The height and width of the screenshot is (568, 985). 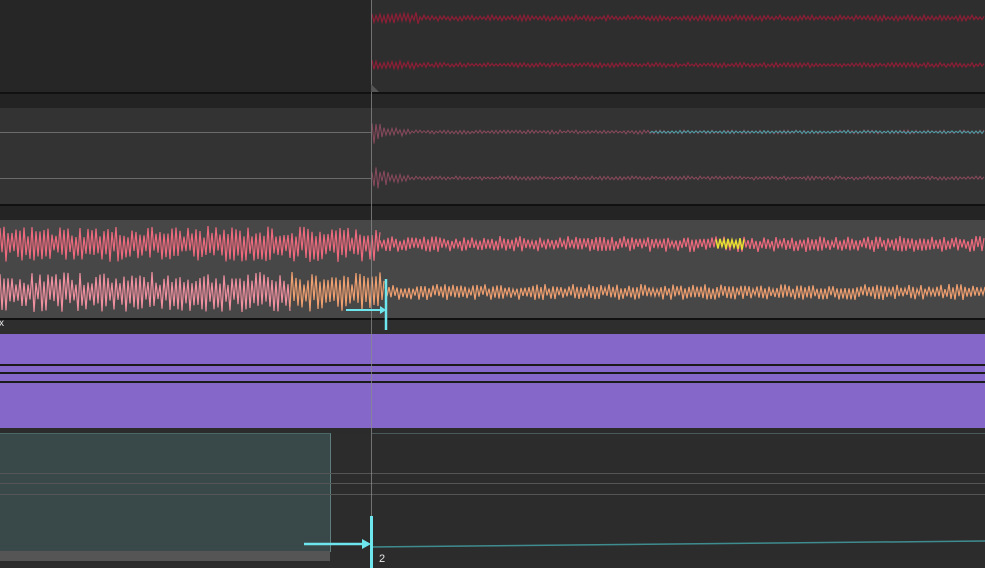 What do you see at coordinates (382, 559) in the screenshot?
I see `marker-number-label: 2` at bounding box center [382, 559].